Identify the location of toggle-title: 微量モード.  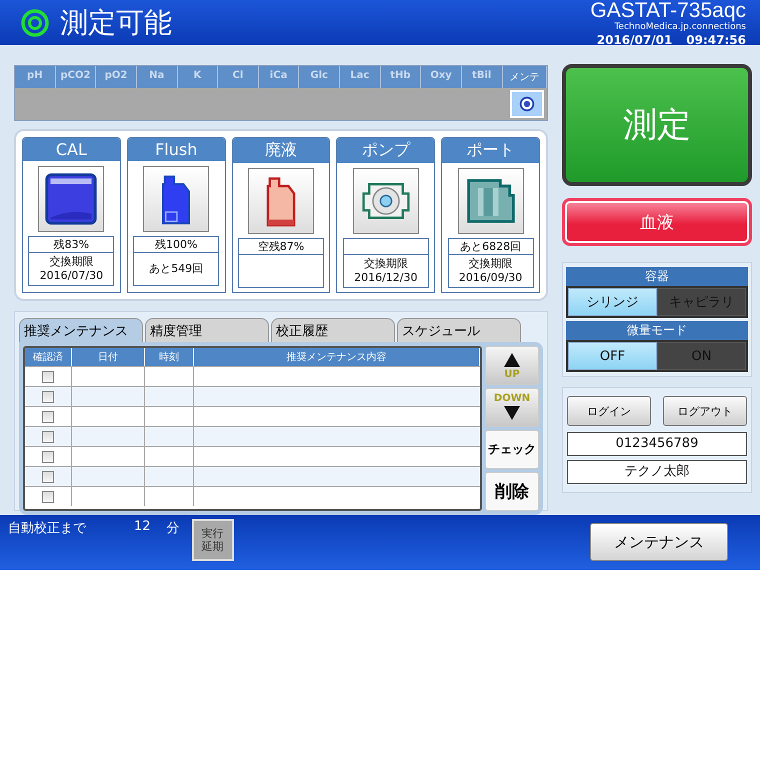
(657, 330).